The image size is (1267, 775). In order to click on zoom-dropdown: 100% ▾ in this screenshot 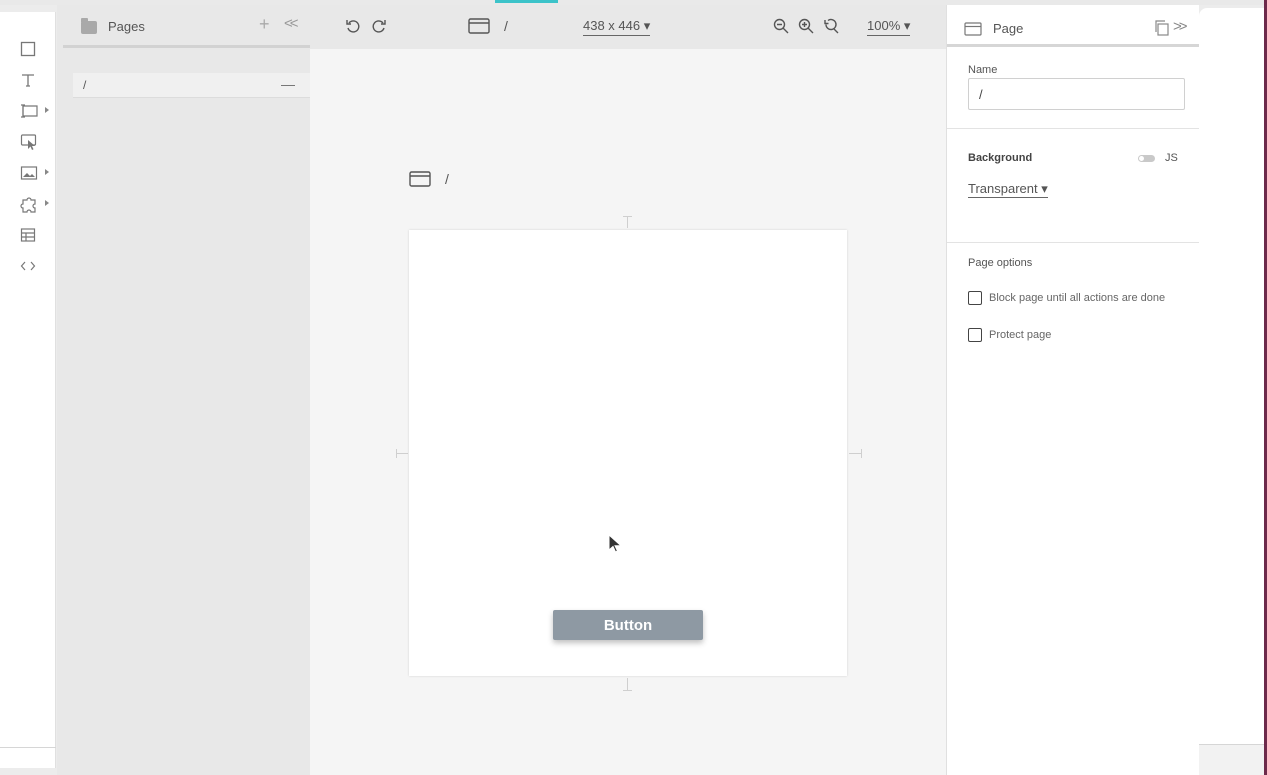, I will do `click(889, 27)`.